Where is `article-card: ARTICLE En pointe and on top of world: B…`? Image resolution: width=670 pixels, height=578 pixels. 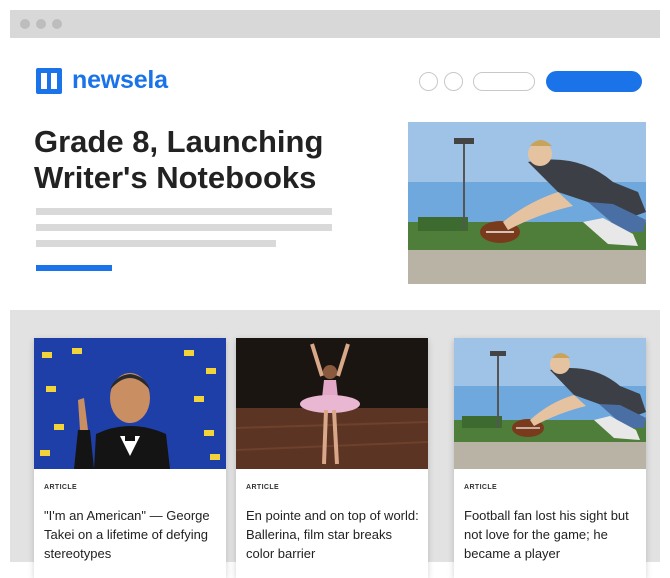 article-card: ARTICLE En pointe and on top of world: B… is located at coordinates (332, 458).